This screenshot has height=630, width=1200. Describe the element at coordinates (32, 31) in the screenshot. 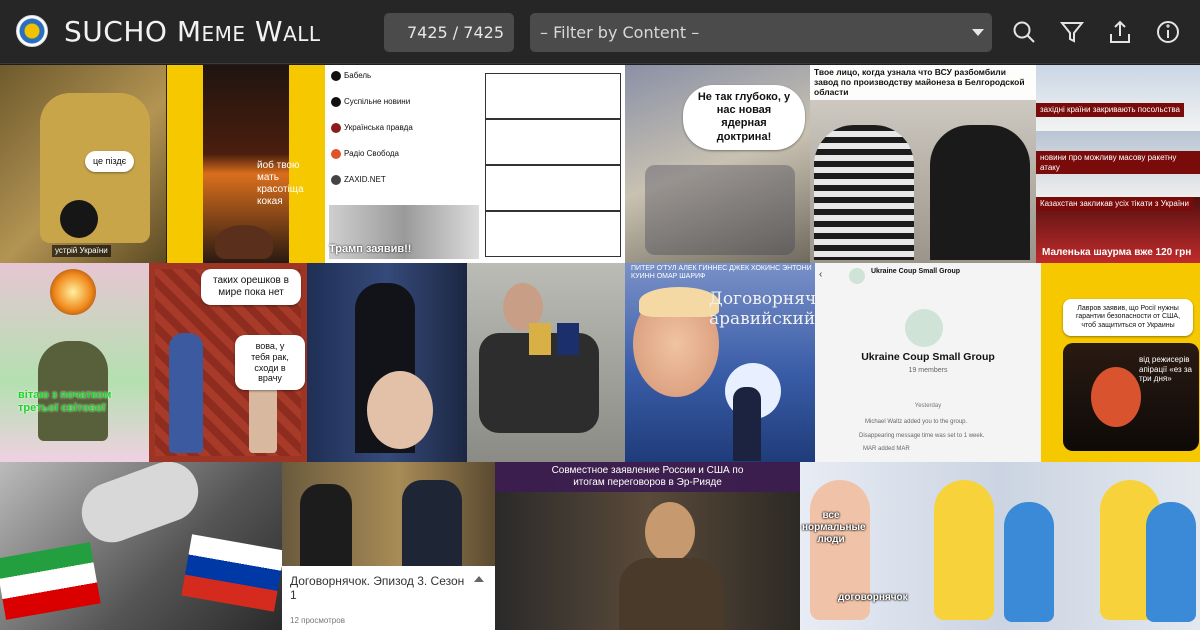

I see `sucho-logo` at that location.